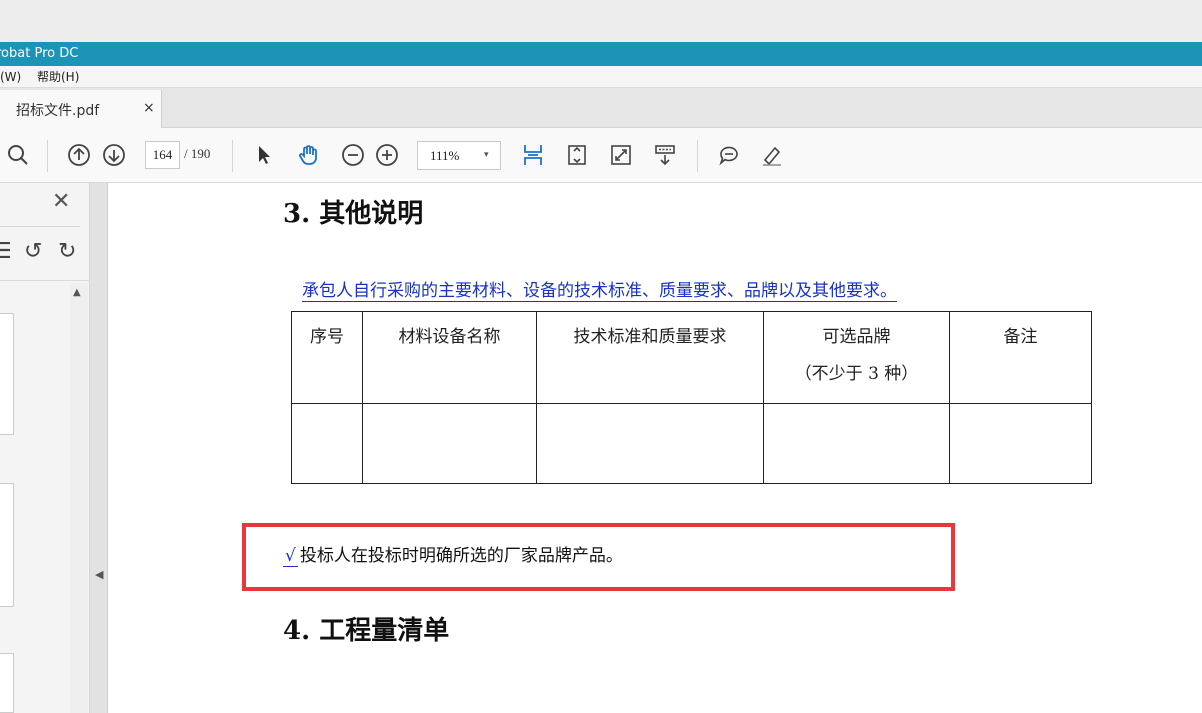  What do you see at coordinates (533, 155) in the screenshot?
I see `fit-width-icon` at bounding box center [533, 155].